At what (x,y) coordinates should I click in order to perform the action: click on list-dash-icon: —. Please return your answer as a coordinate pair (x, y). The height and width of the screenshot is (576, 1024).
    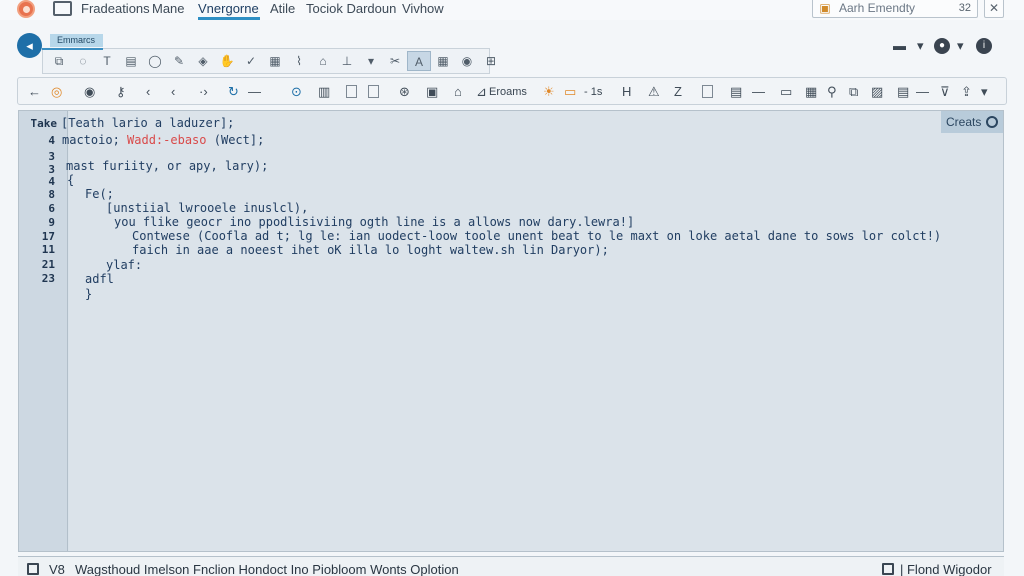
    Looking at the image, I should click on (922, 92).